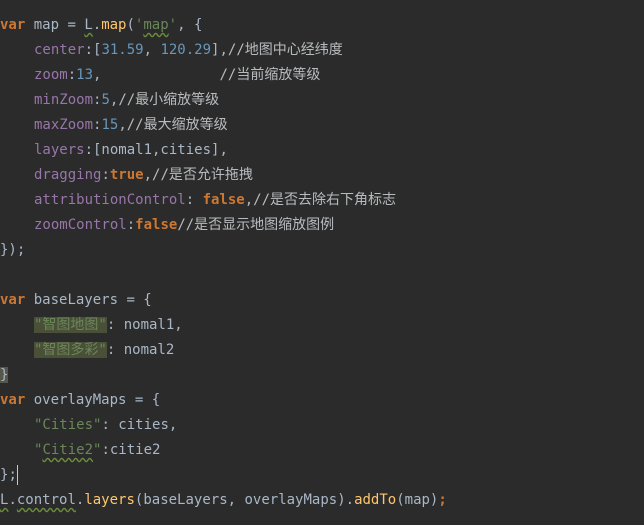 The height and width of the screenshot is (525, 644). Describe the element at coordinates (139, 425) in the screenshot. I see `property-value: : cities,` at that location.